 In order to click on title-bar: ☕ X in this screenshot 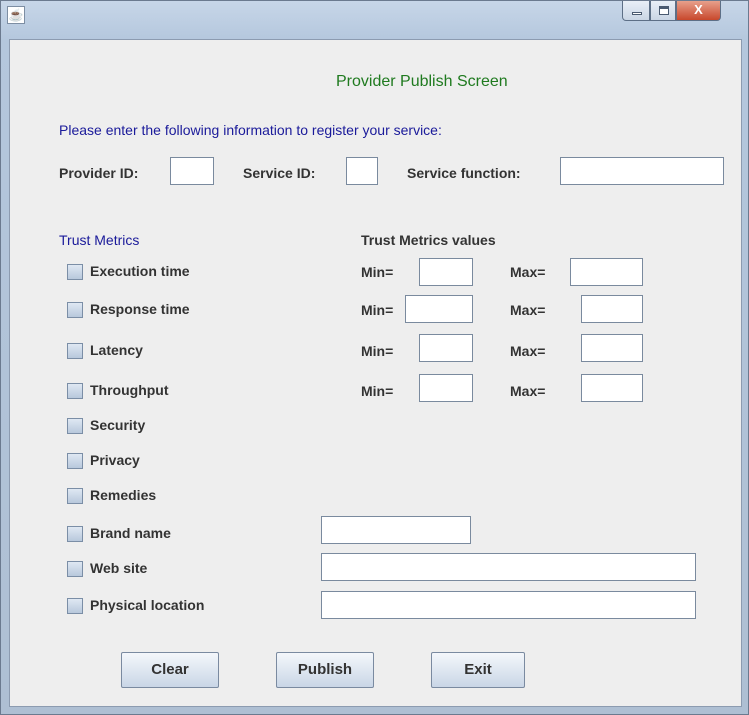, I will do `click(375, 20)`.